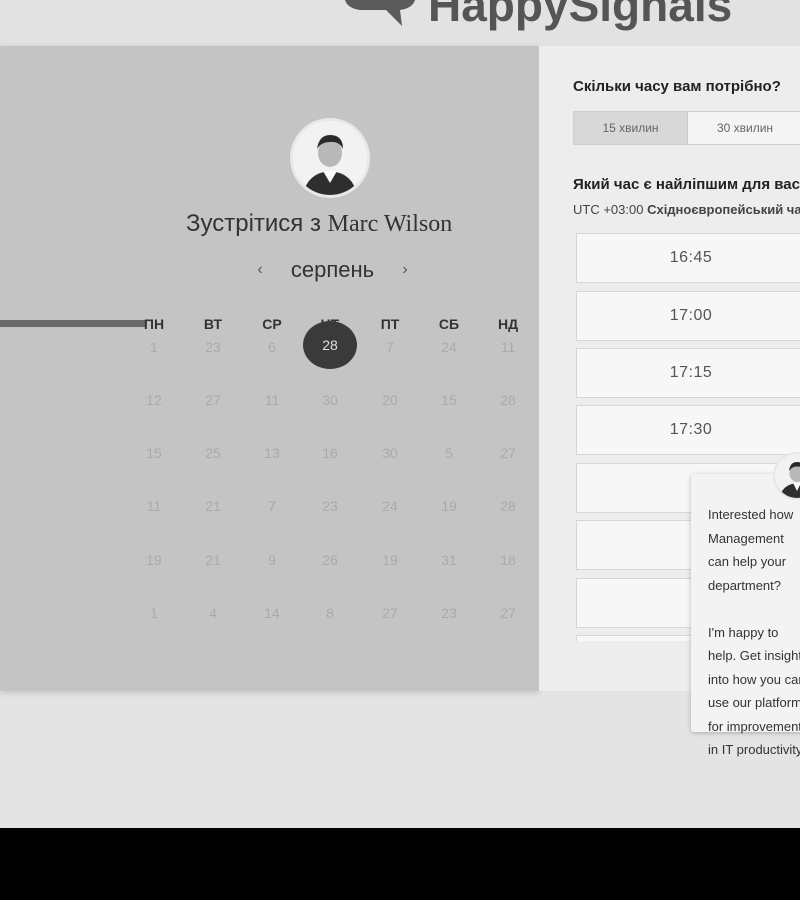 The image size is (800, 900). What do you see at coordinates (272, 347) in the screenshot?
I see `calendar-day: 6` at bounding box center [272, 347].